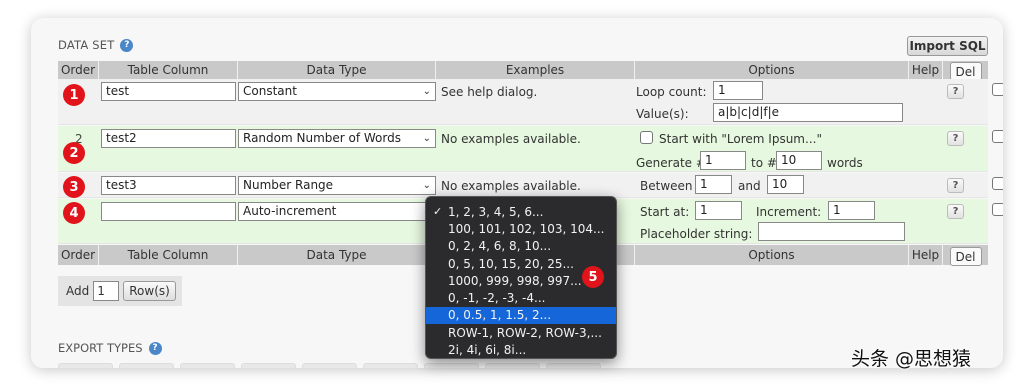 The height and width of the screenshot is (385, 1034). I want to click on add-rows-count-input: 1, so click(106, 291).